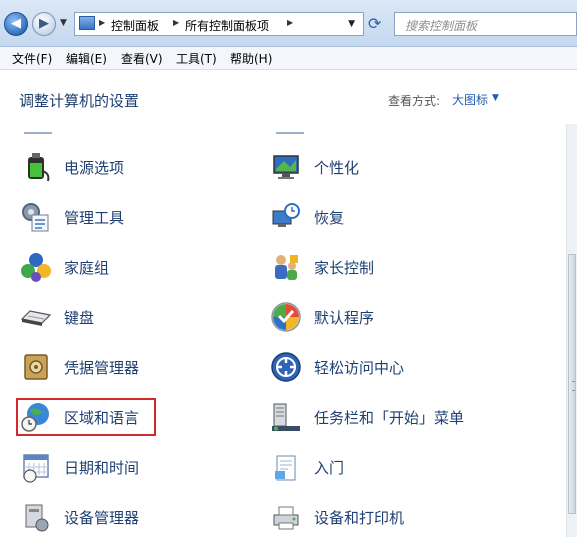 This screenshot has width=577, height=537. What do you see at coordinates (286, 267) in the screenshot?
I see `parental-control-icon` at bounding box center [286, 267].